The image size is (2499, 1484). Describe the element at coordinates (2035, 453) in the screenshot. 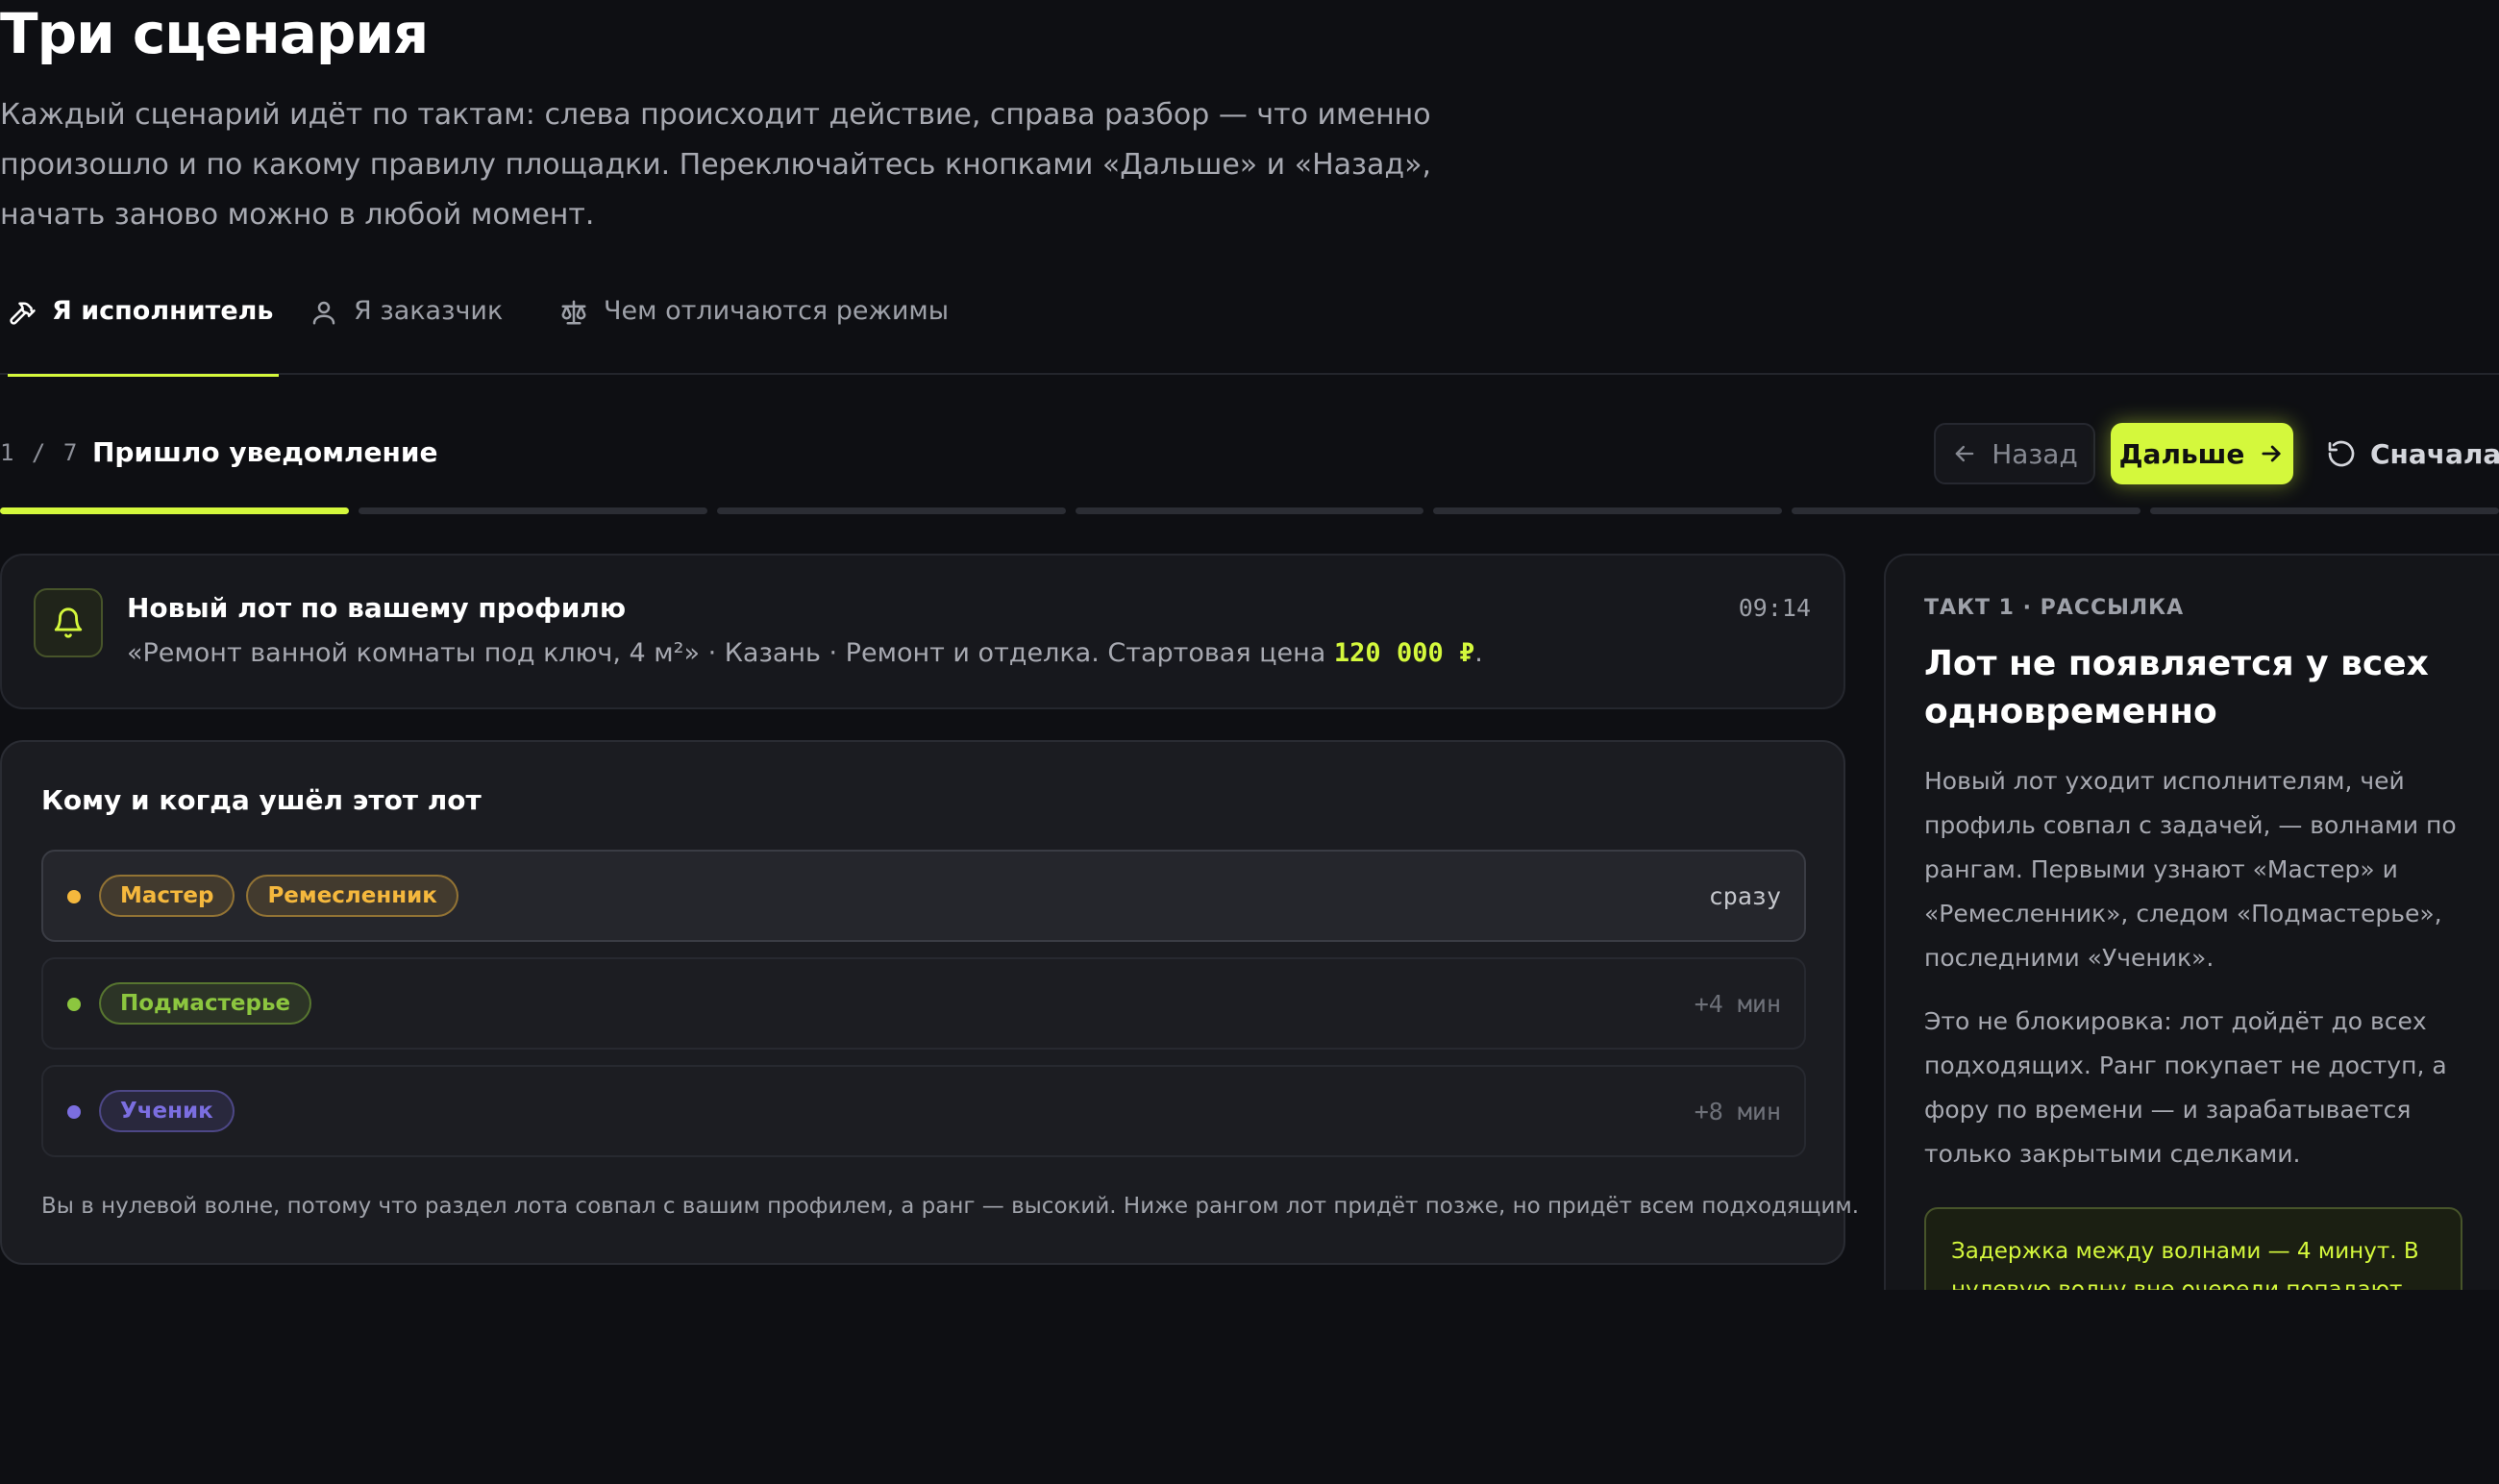

I see `back-button-label: Назад` at that location.